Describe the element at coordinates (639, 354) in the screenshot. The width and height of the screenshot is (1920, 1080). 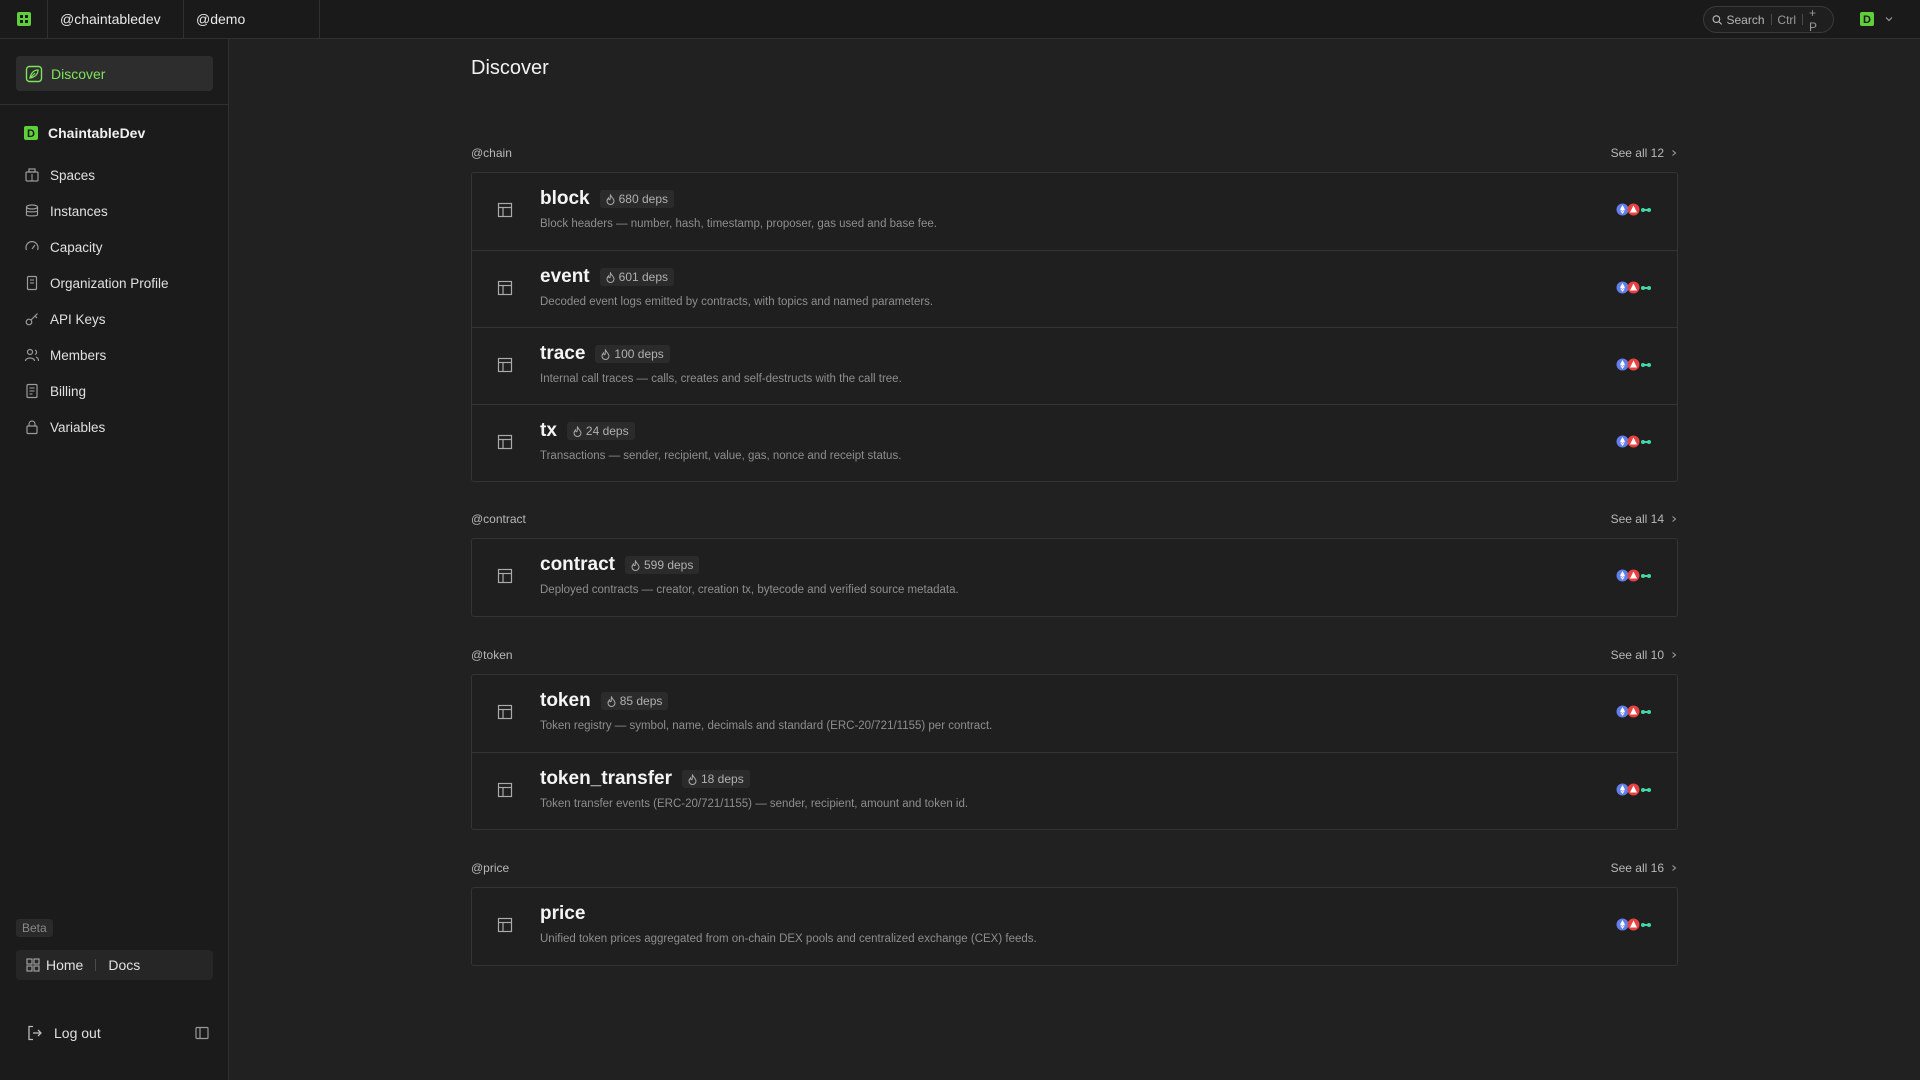
I see `deps-count: 100 deps` at that location.